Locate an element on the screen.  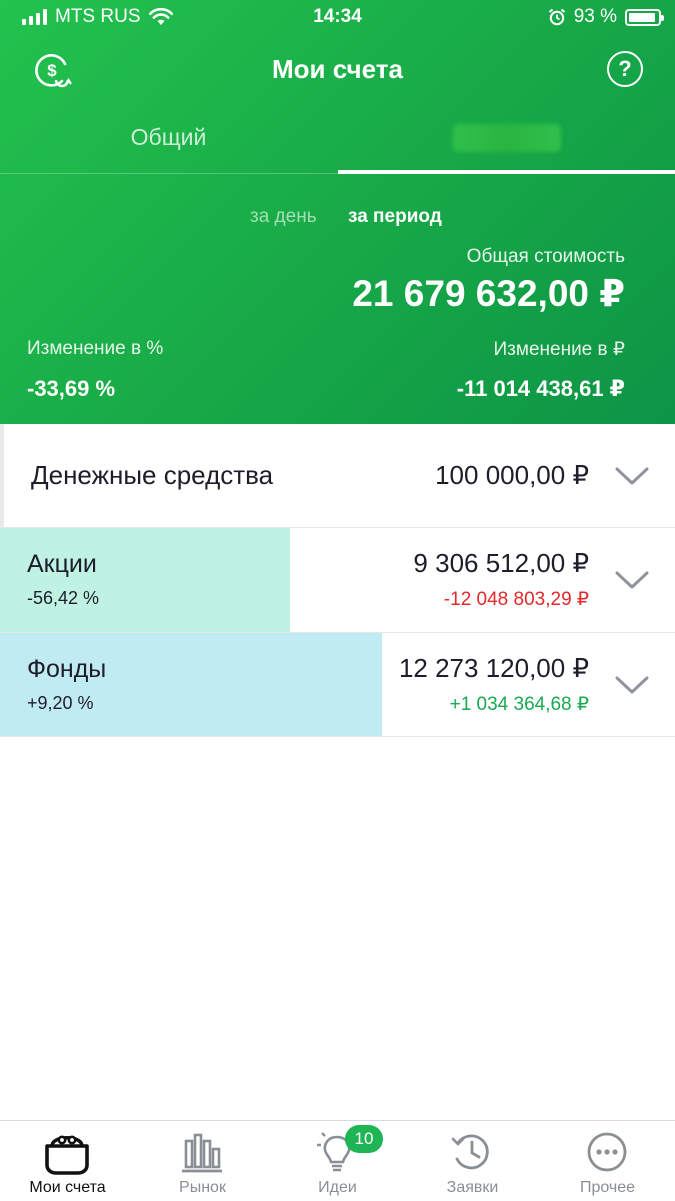
tabbar-label: Идеи is located at coordinates (337, 1187).